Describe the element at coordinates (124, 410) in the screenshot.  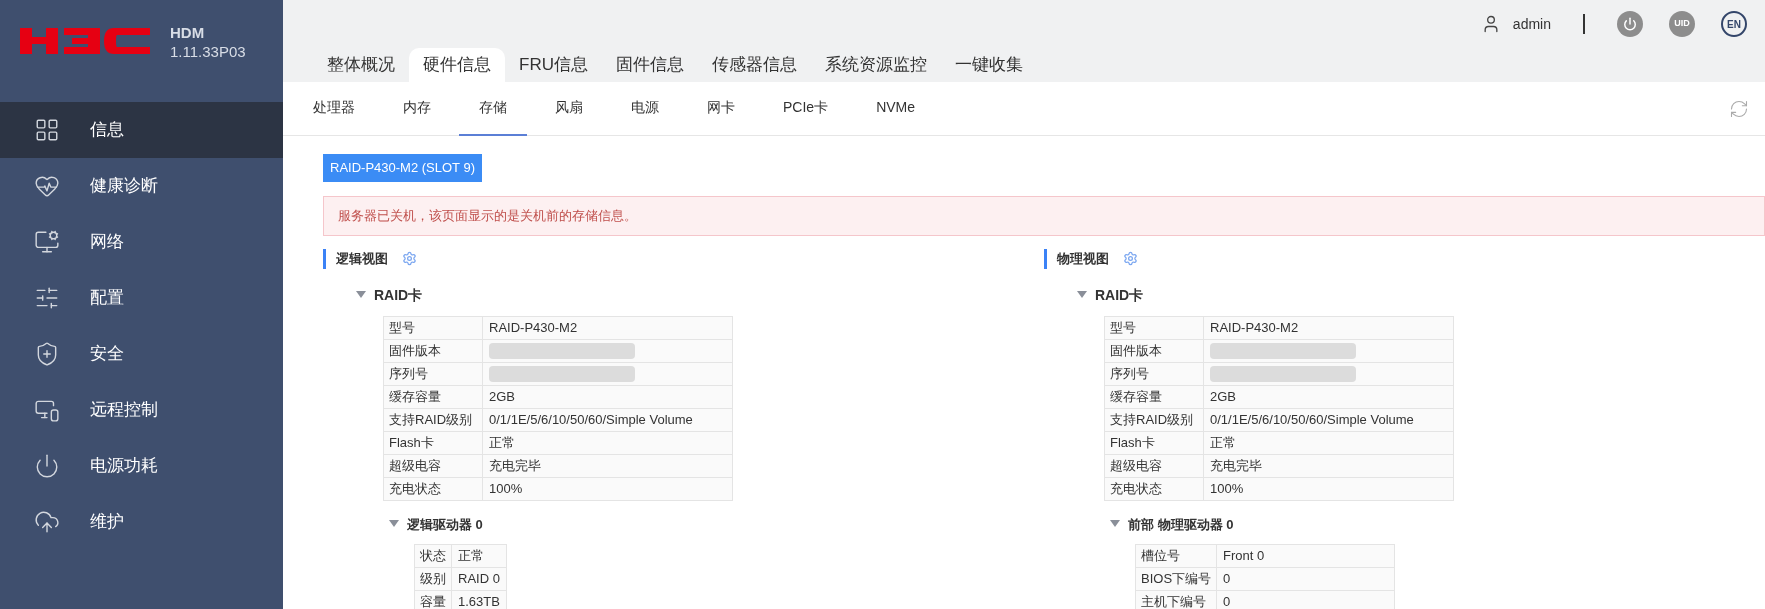
I see `sidebar-label: 远程控制` at that location.